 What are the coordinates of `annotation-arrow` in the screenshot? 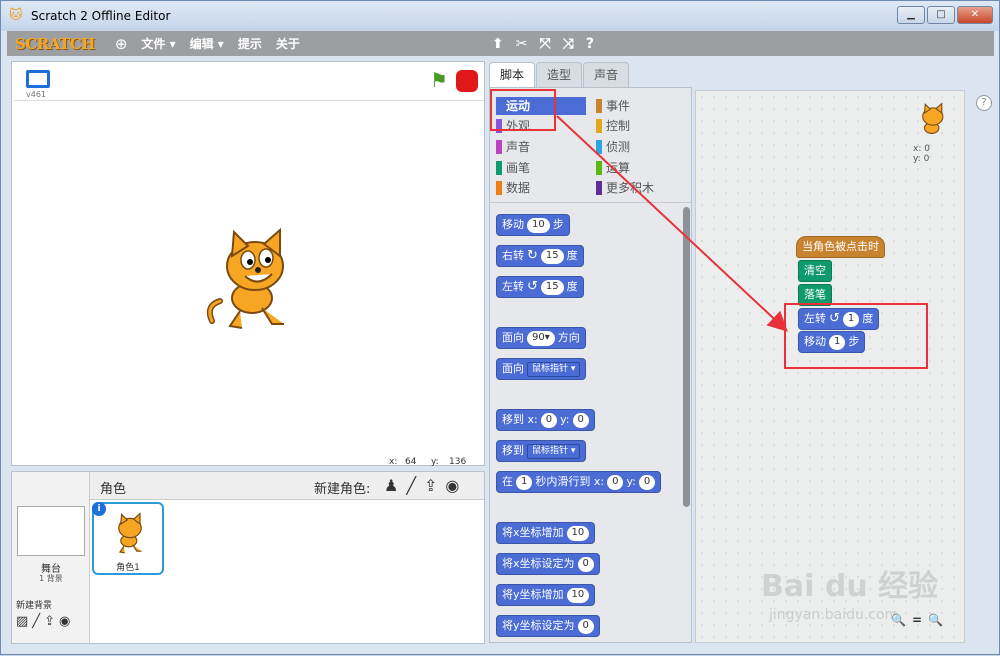 It's located at (672, 223).